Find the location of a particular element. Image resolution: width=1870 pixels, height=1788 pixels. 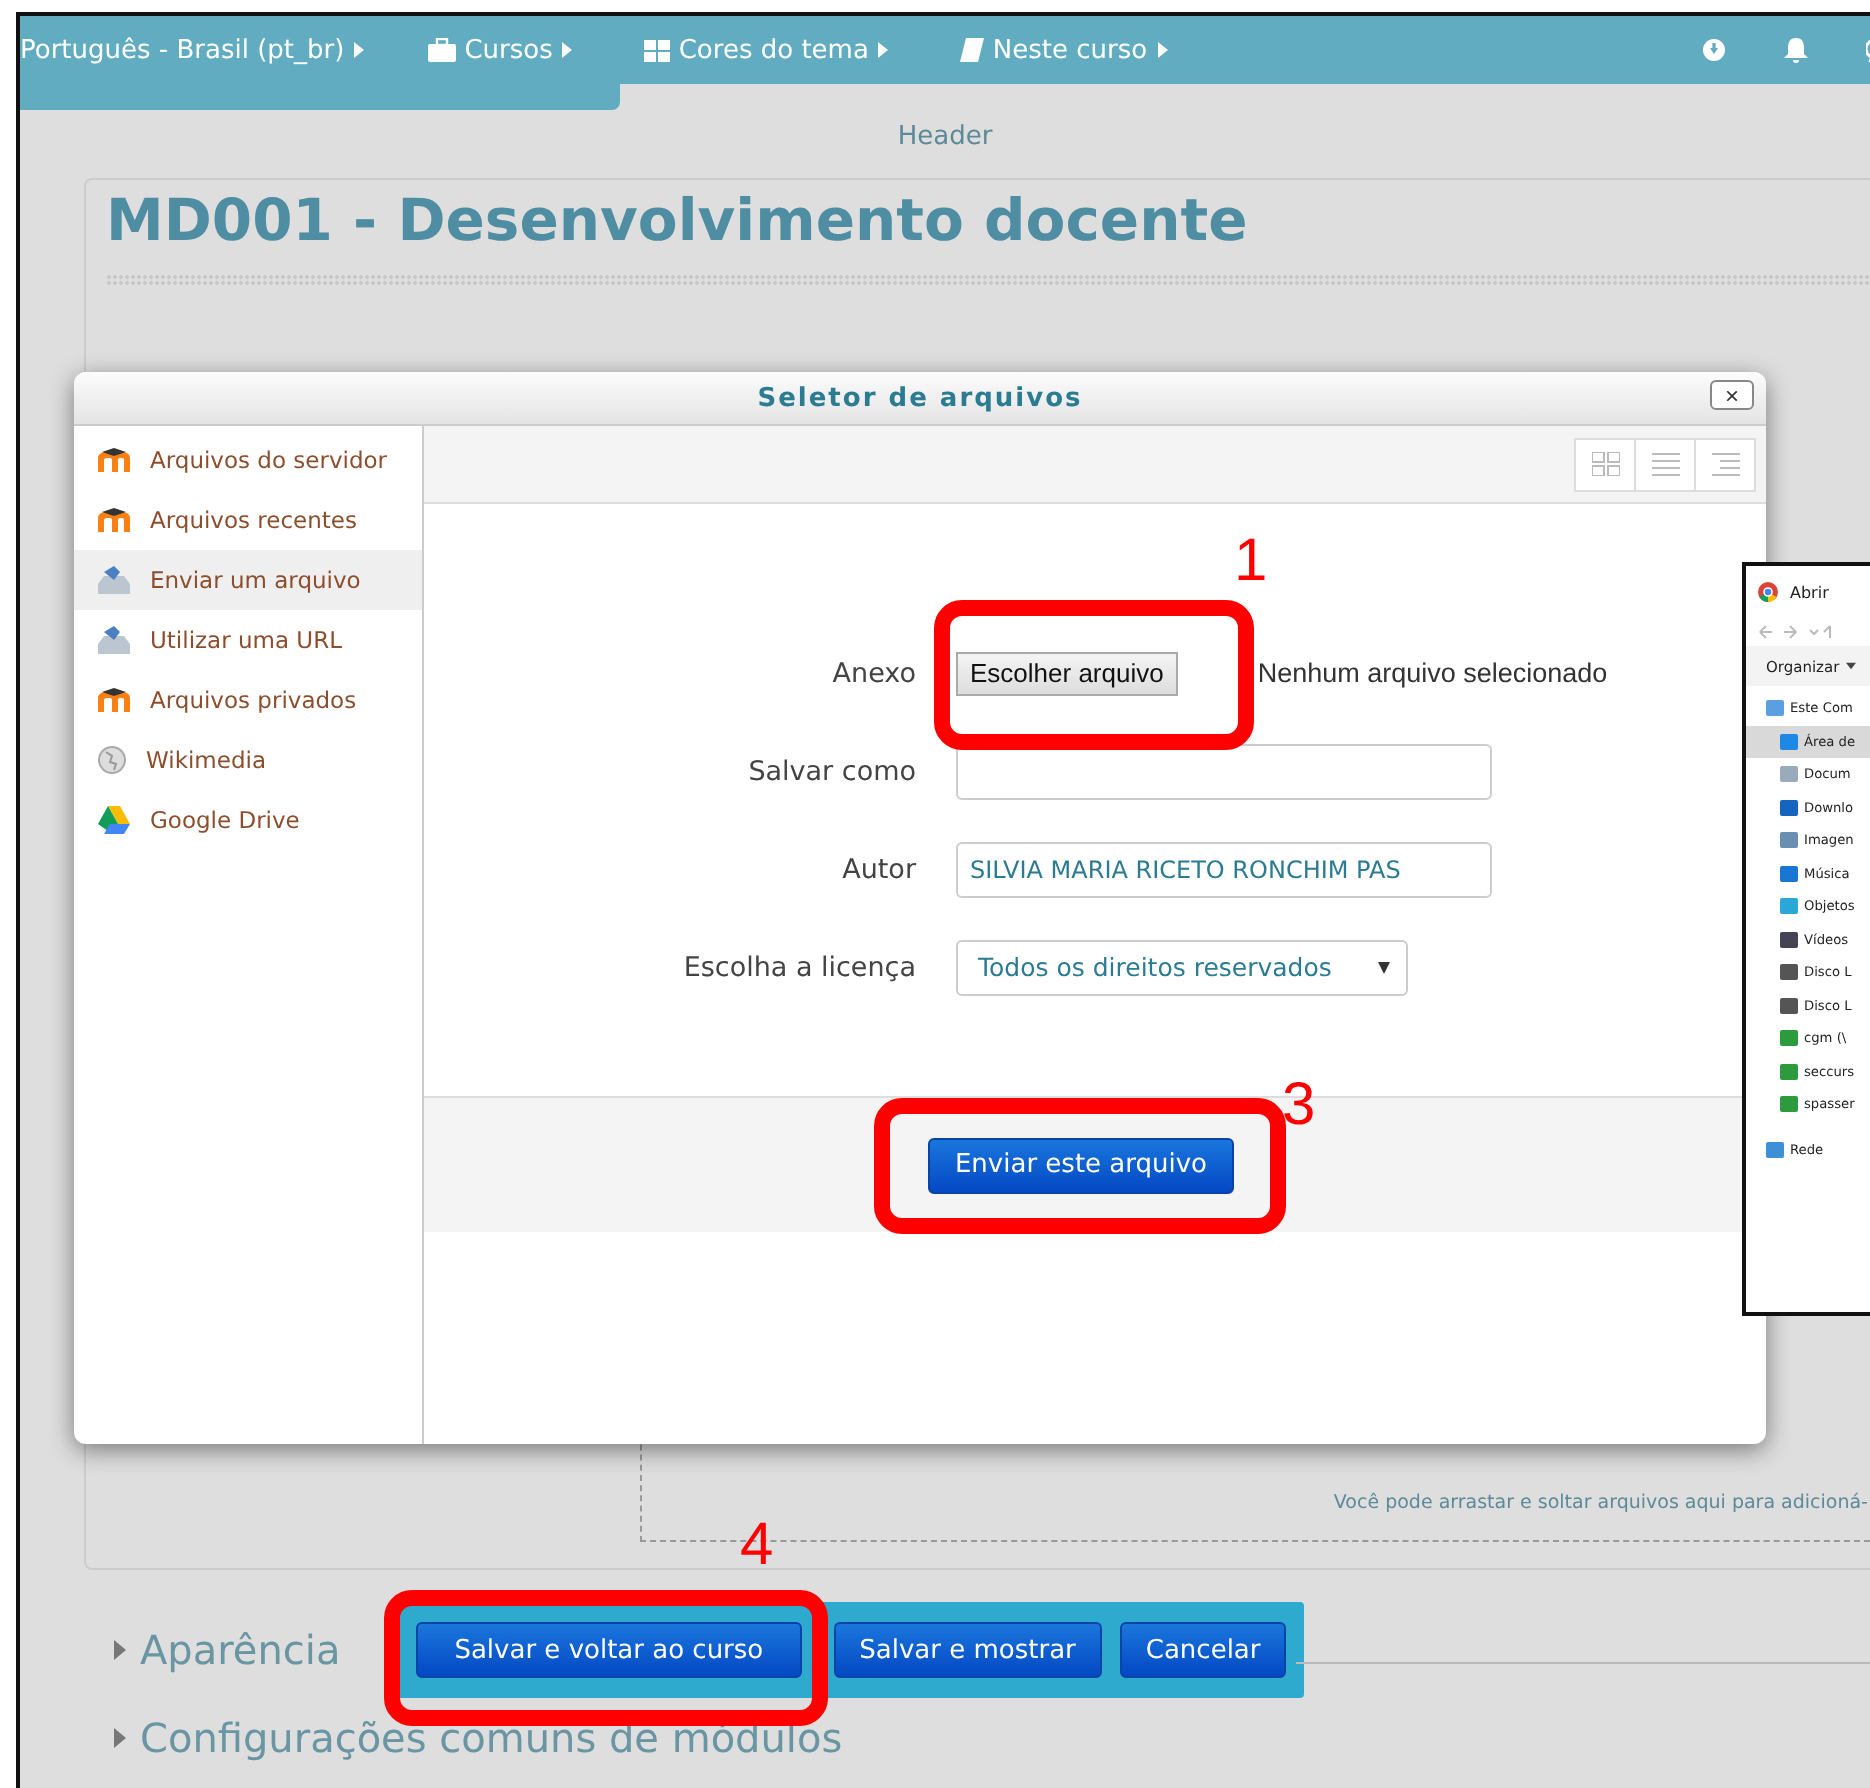

field-label: Anexo is located at coordinates (874, 673).